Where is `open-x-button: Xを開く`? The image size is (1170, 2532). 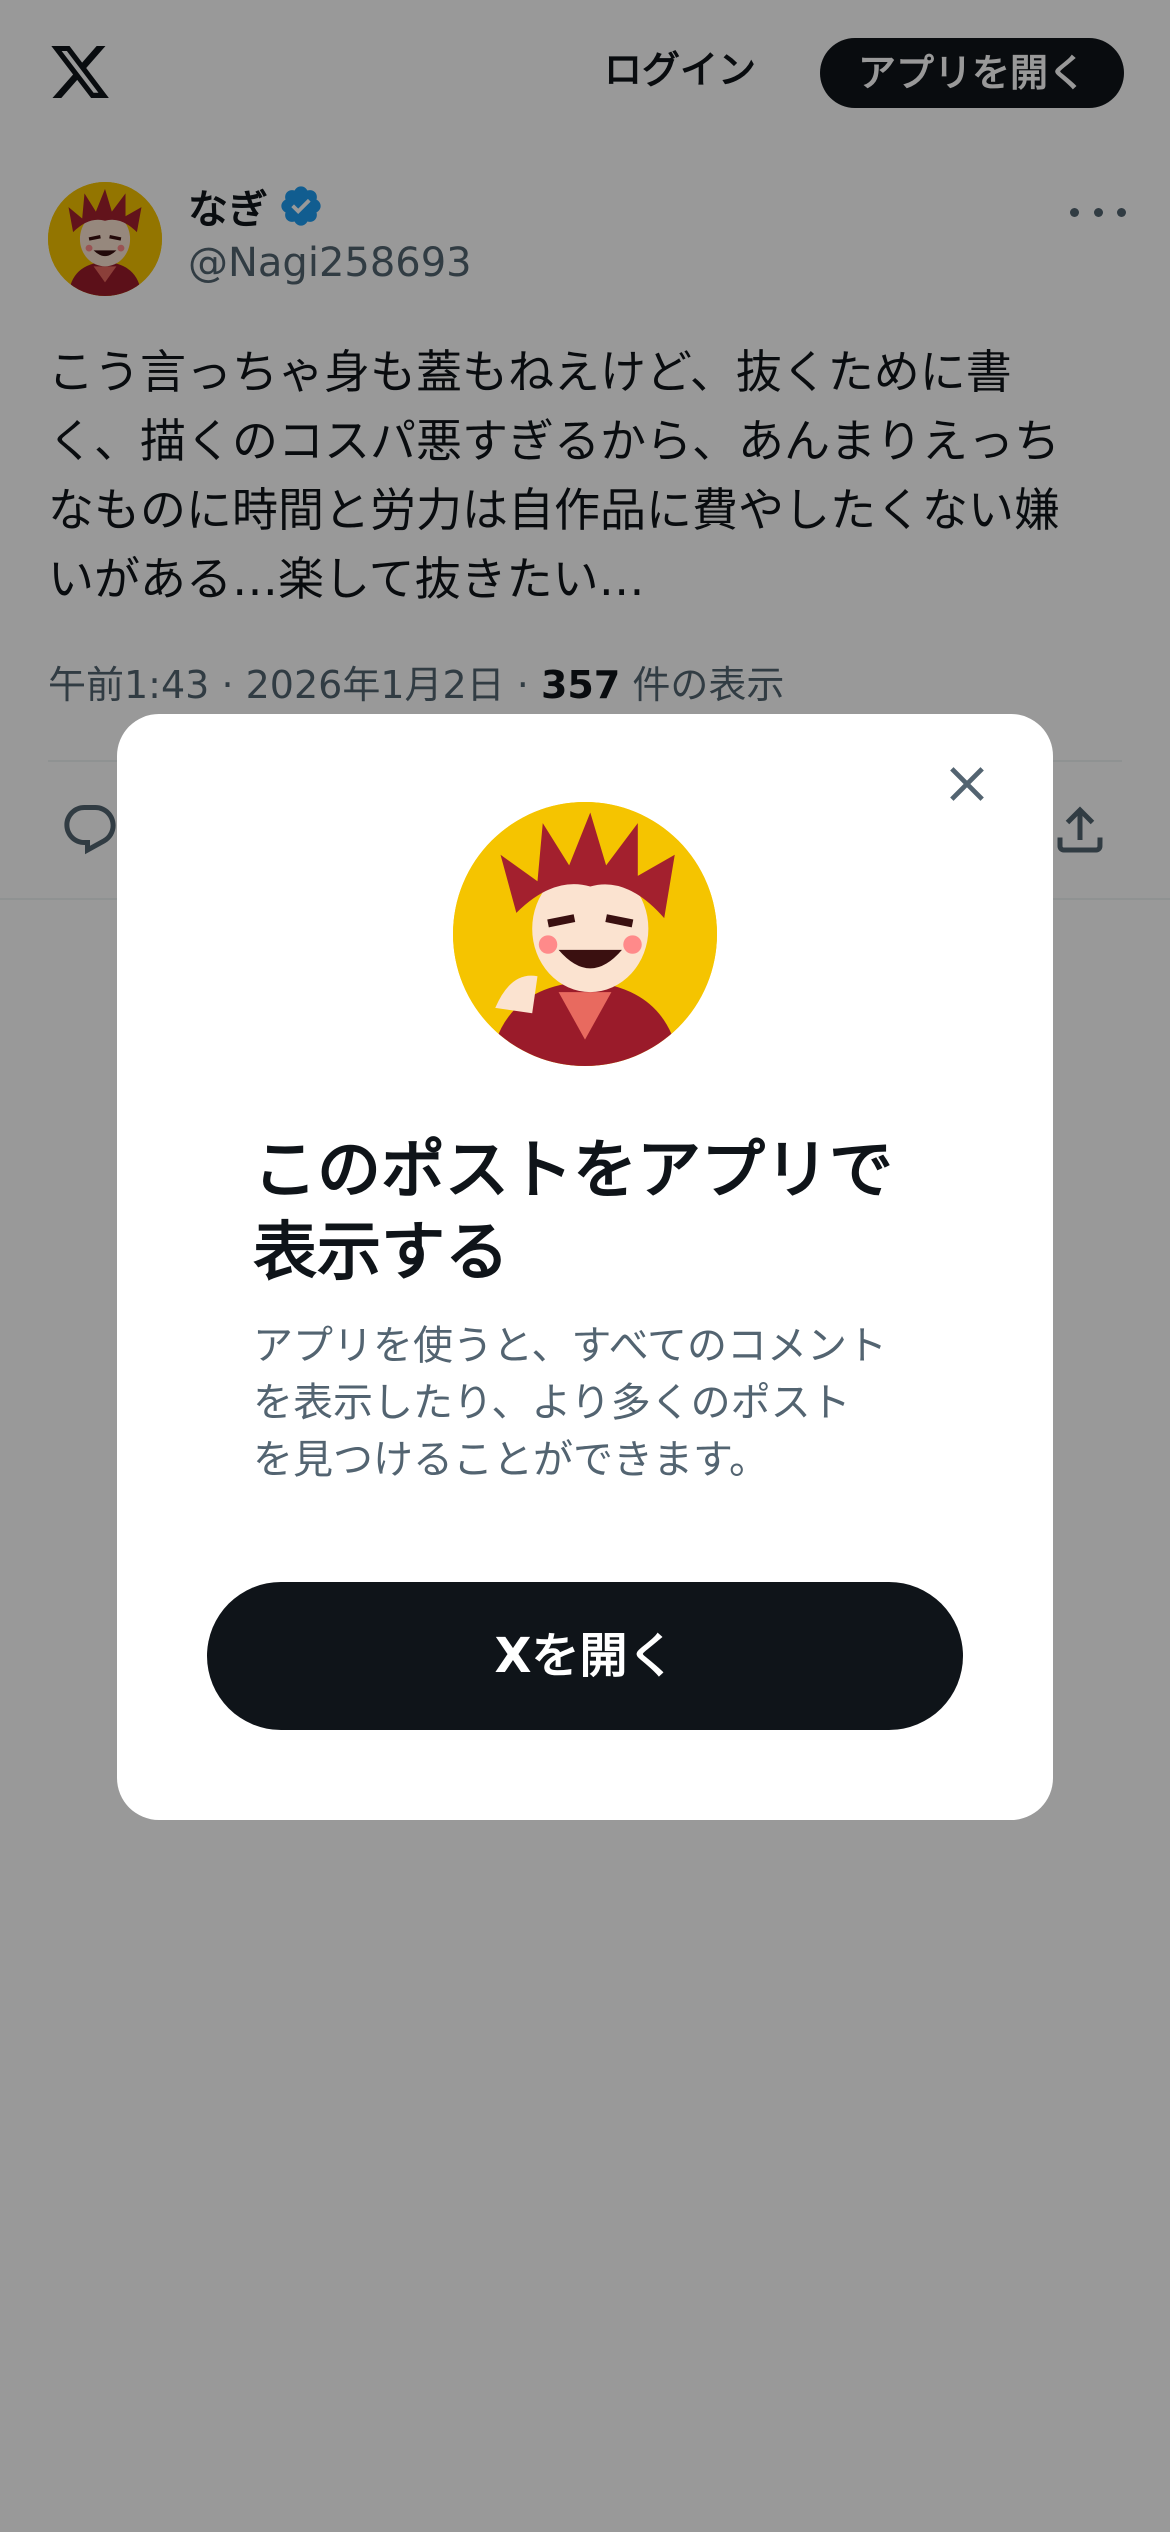
open-x-button: Xを開く is located at coordinates (585, 1656).